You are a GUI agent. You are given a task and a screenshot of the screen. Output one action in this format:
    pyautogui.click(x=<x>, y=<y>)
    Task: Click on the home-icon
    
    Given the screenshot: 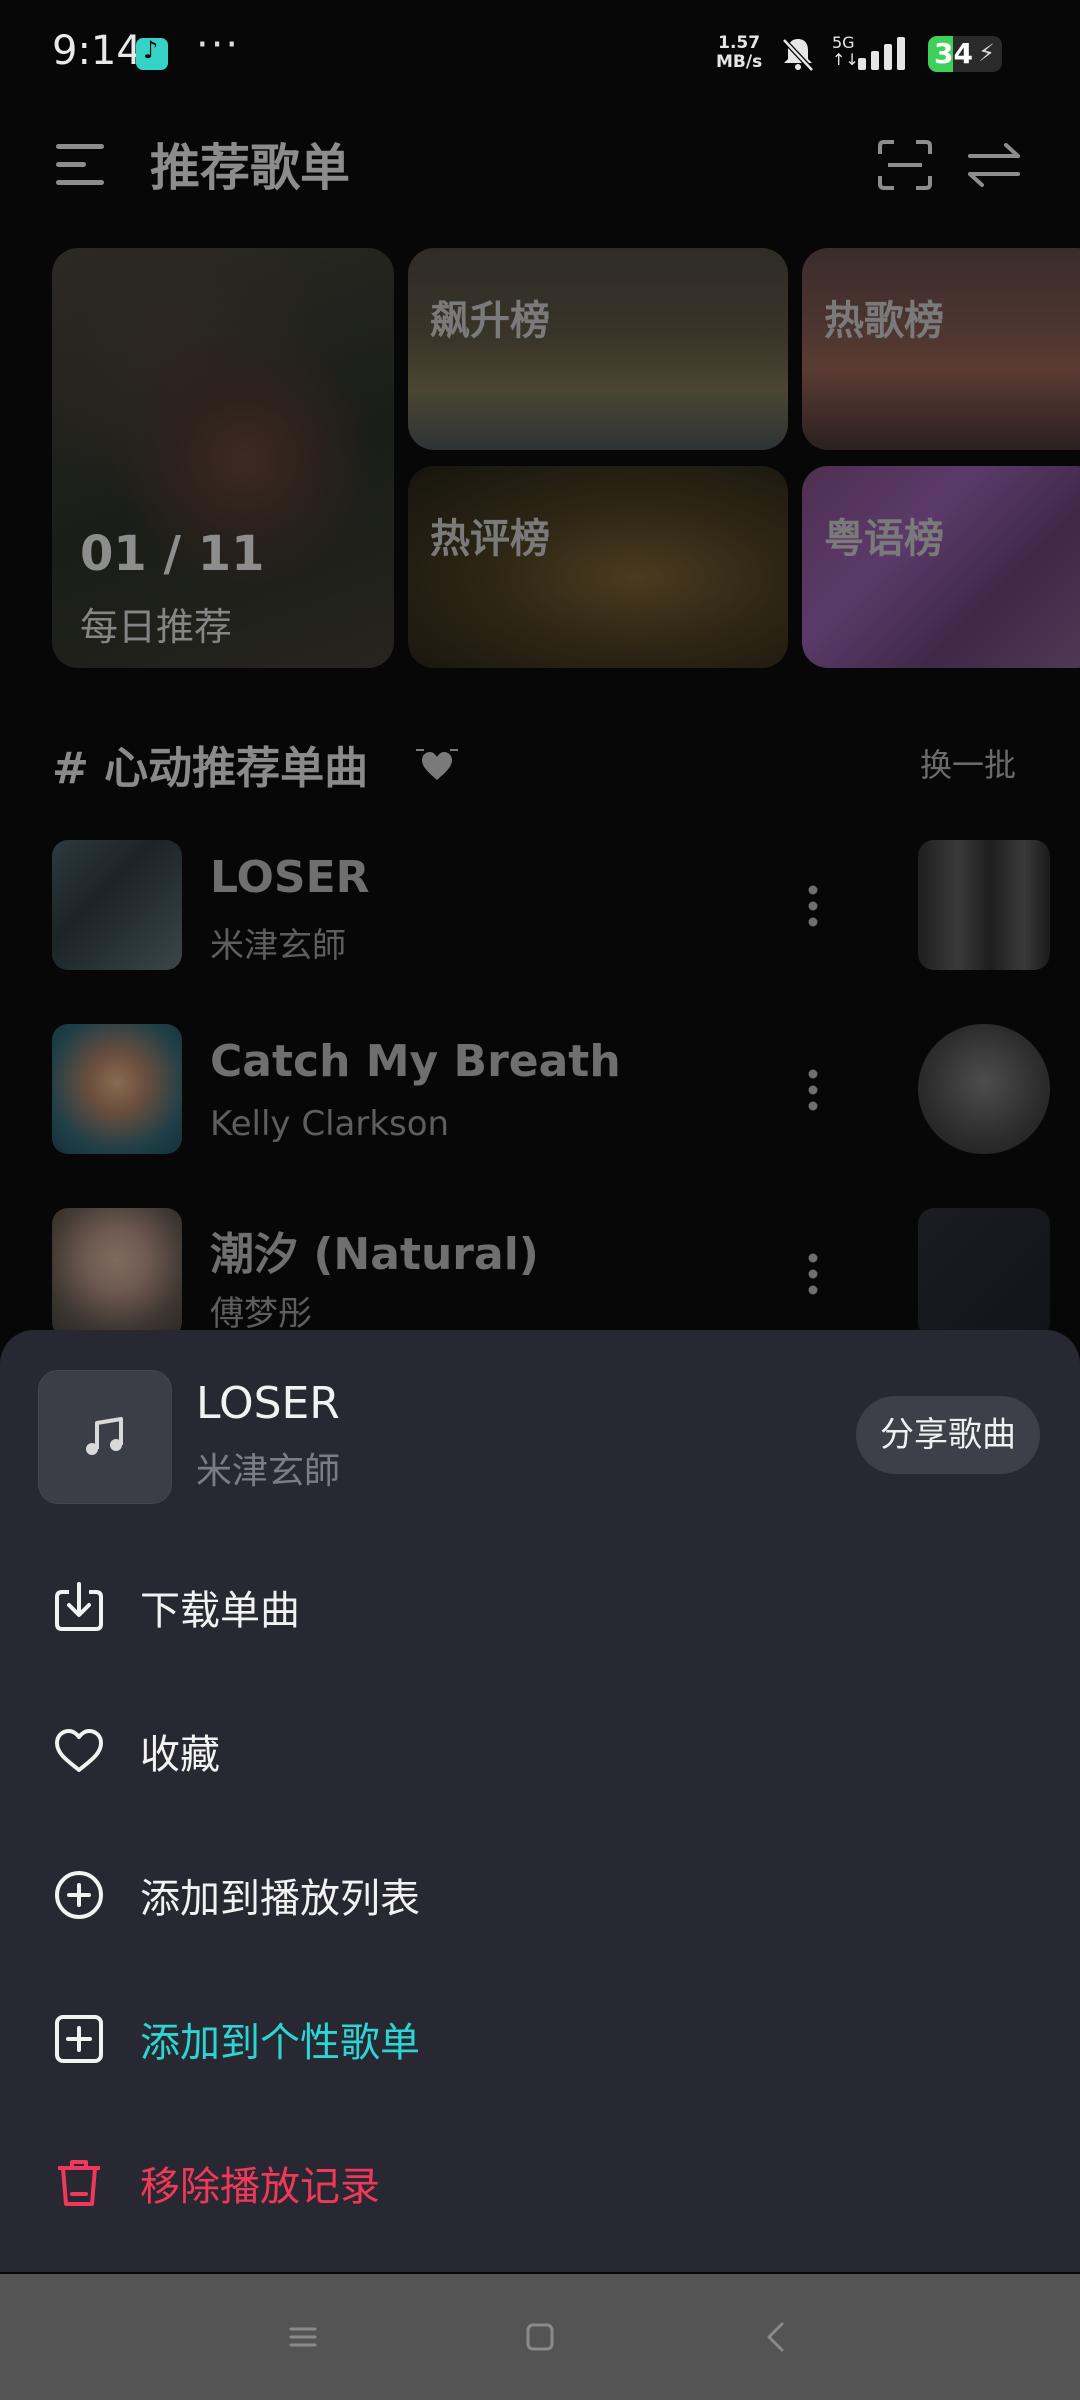 What is the action you would take?
    pyautogui.click(x=540, y=2337)
    